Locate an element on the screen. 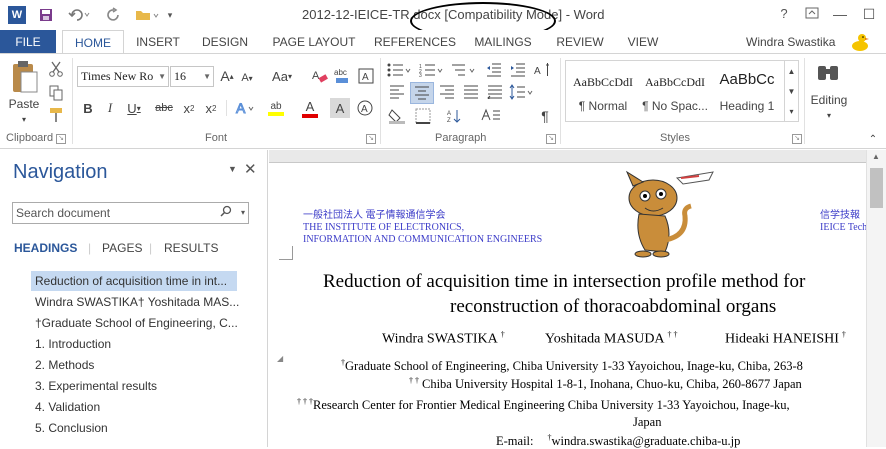 This screenshot has width=886, height=449. phonetic-guide-icon: A is located at coordinates (366, 76).